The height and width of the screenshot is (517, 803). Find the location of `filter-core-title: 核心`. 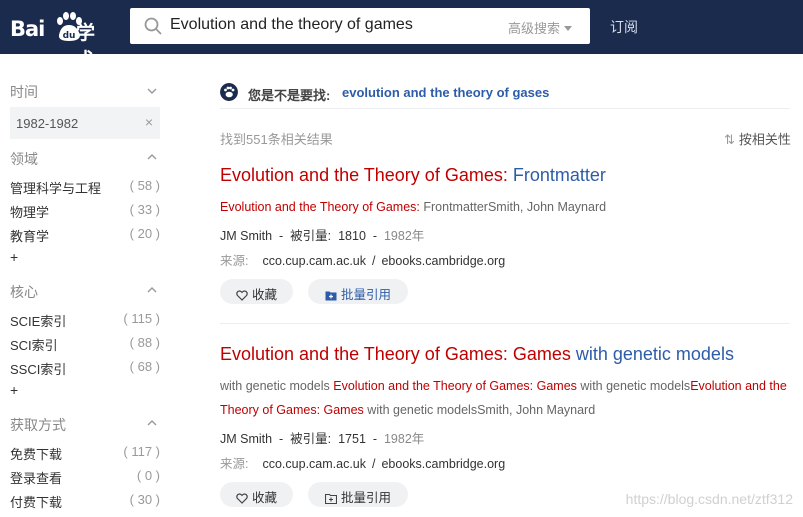

filter-core-title: 核心 is located at coordinates (24, 292).